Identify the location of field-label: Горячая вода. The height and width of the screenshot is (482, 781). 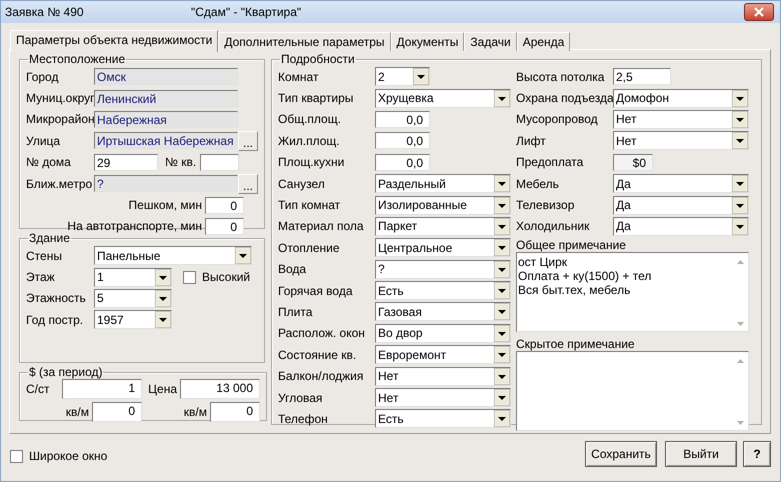
(316, 291).